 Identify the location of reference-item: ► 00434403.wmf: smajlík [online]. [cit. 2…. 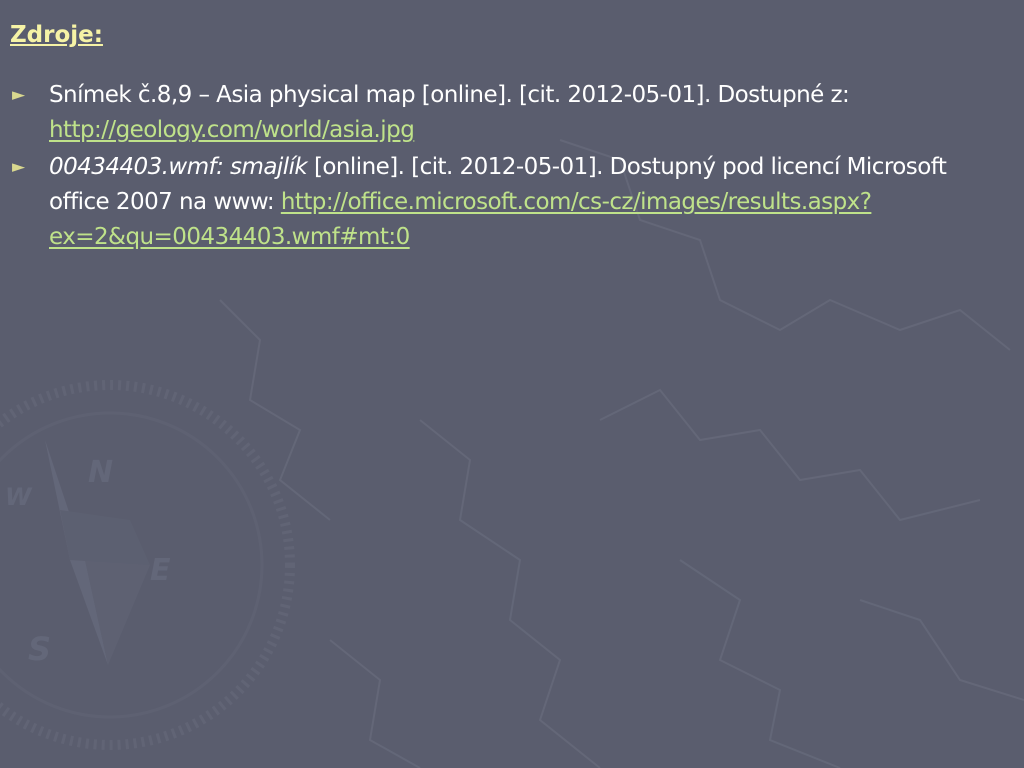
(505, 202).